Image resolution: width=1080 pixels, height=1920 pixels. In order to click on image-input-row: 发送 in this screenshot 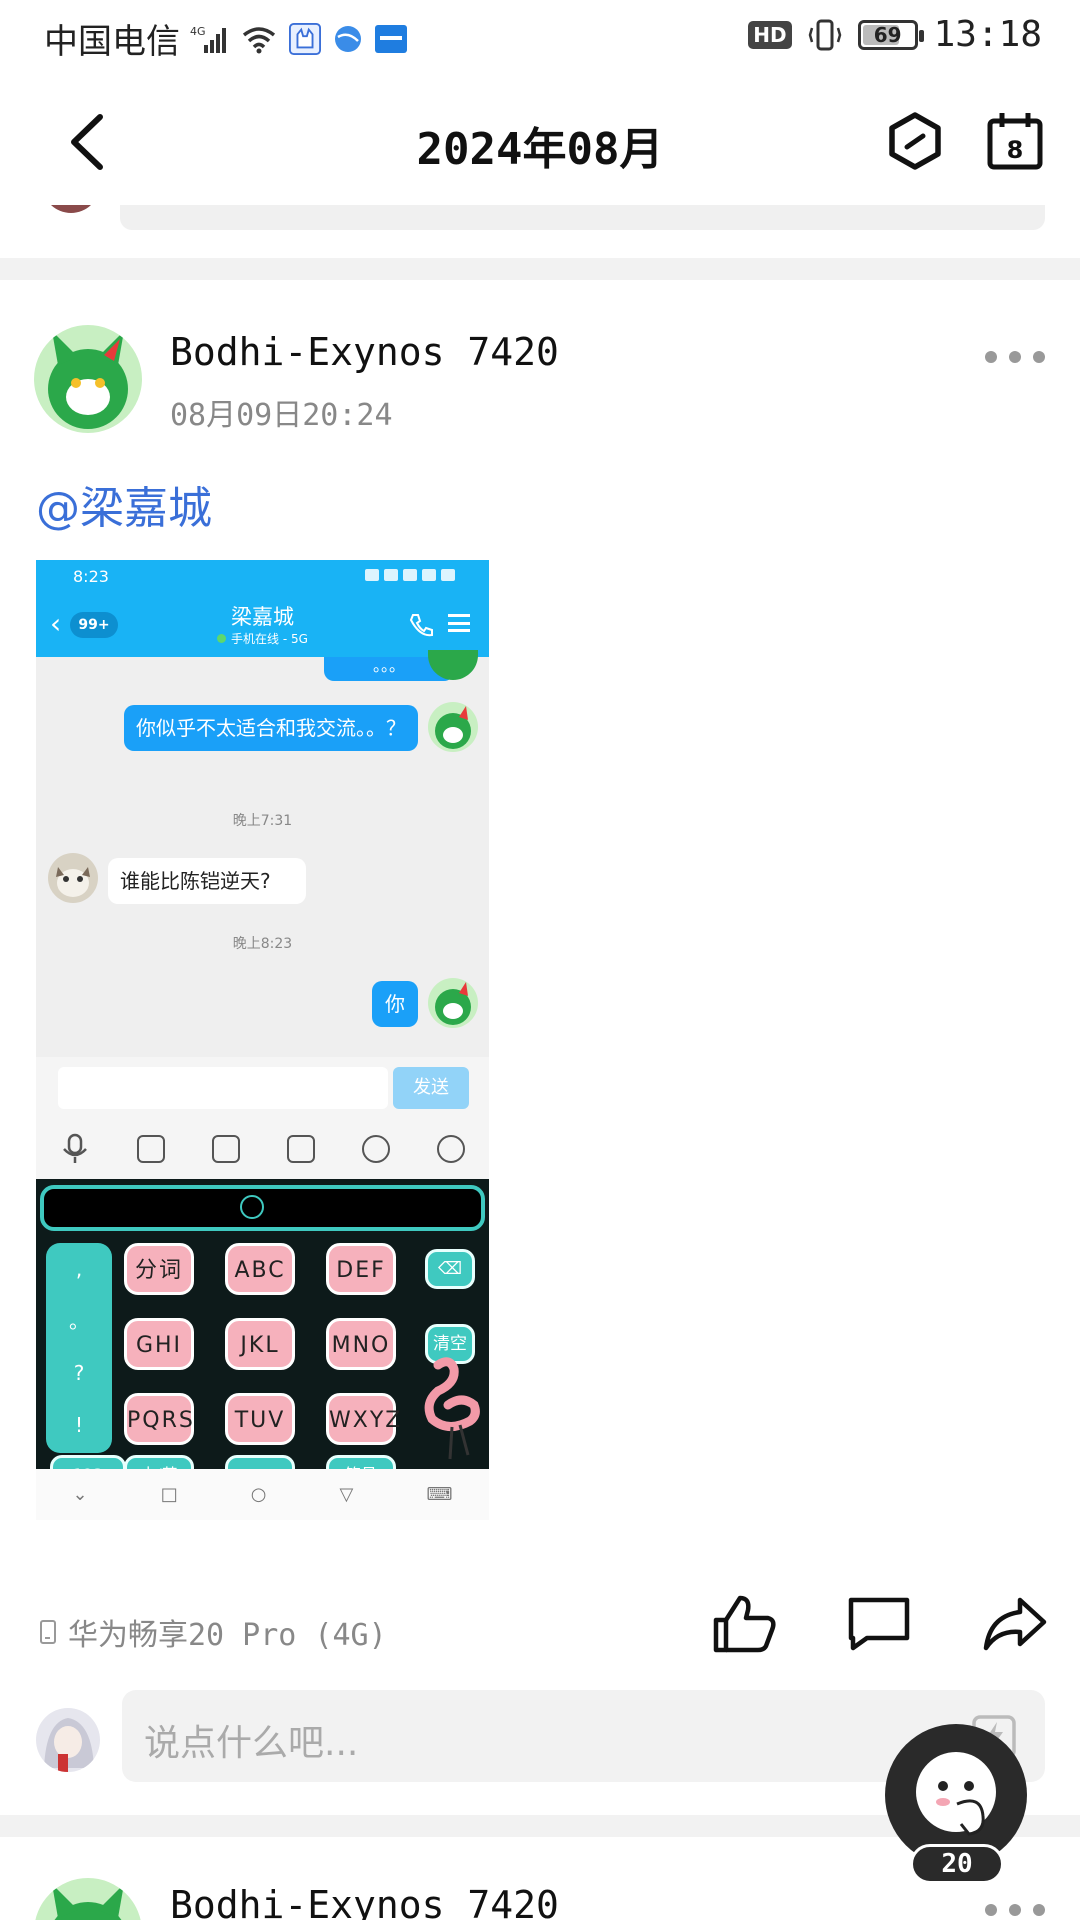, I will do `click(262, 1088)`.